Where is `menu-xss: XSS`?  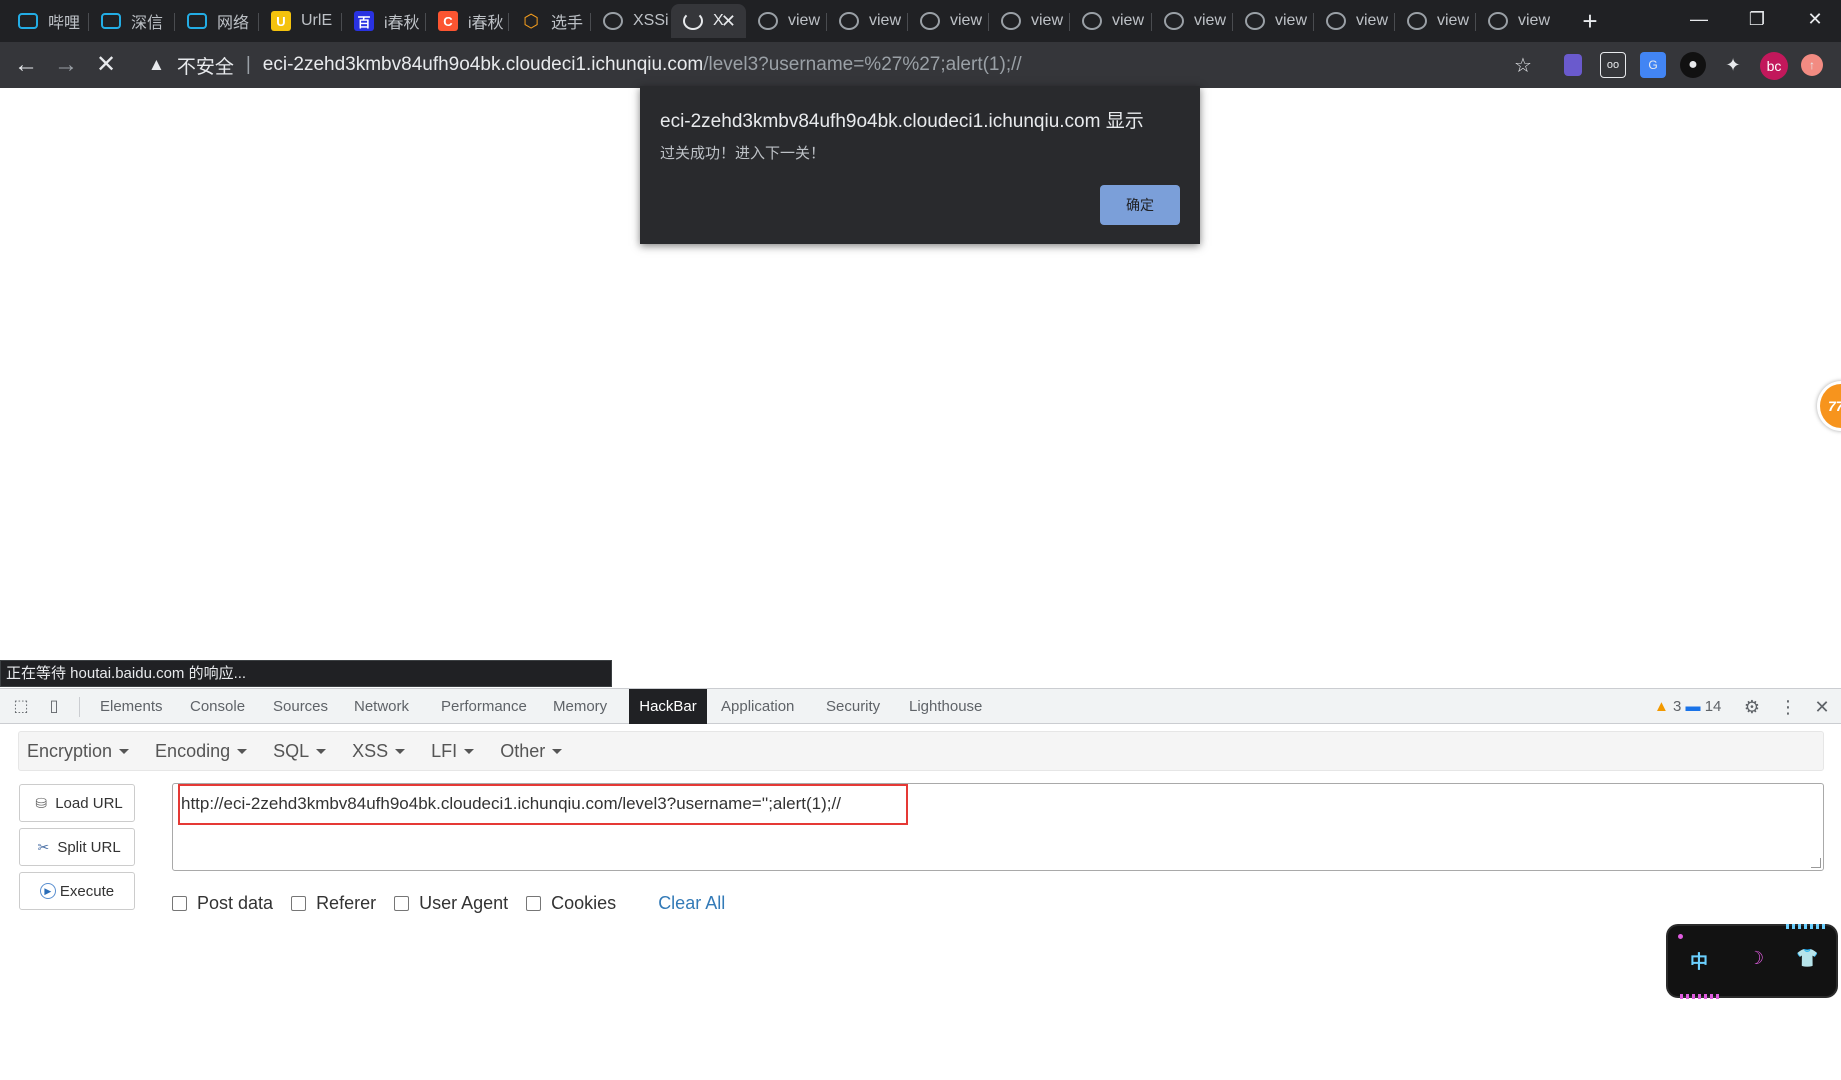 menu-xss: XSS is located at coordinates (379, 751).